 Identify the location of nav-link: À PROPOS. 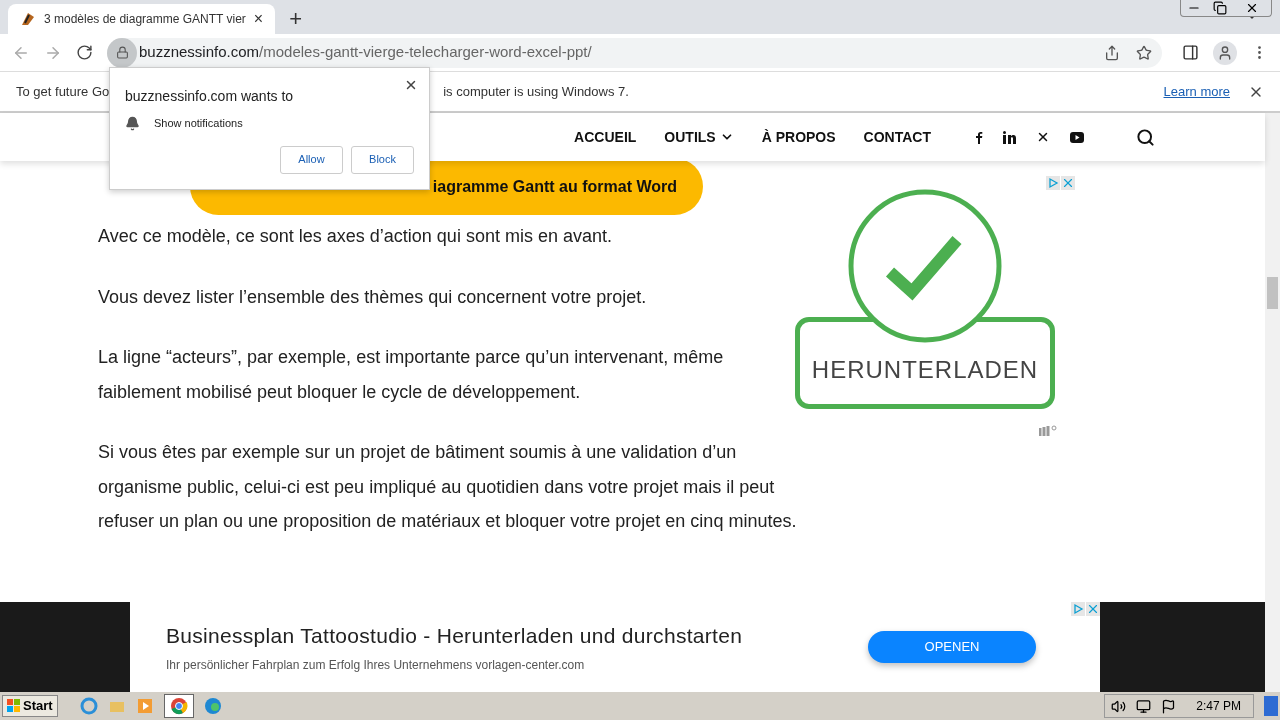
(798, 137).